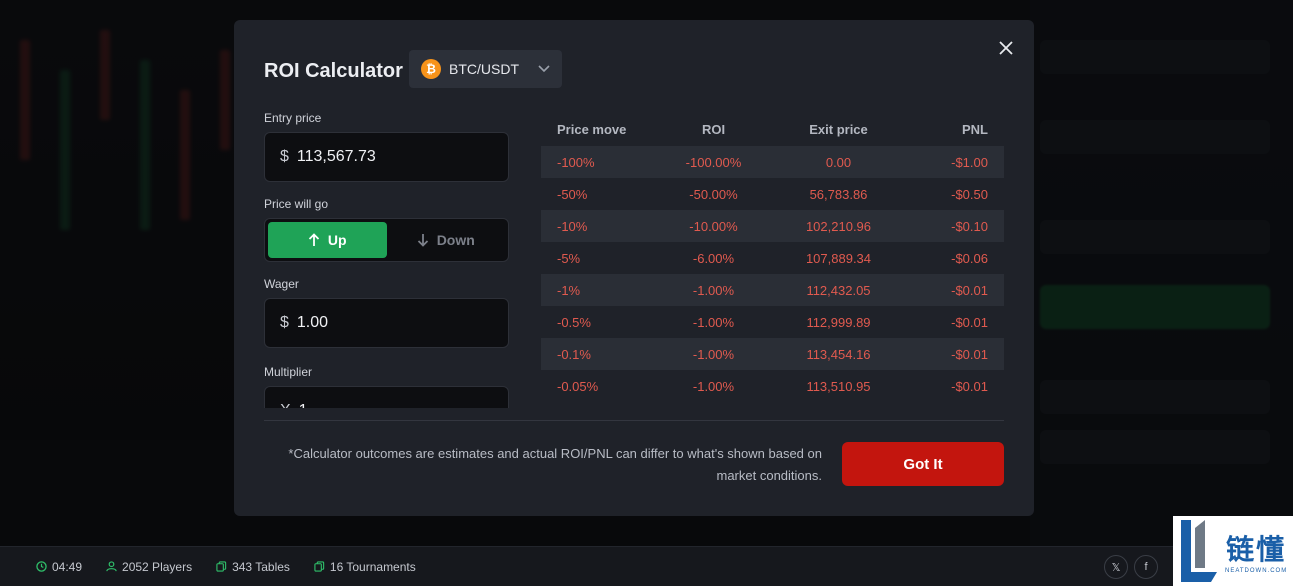 This screenshot has height=586, width=1293. What do you see at coordinates (772, 290) in the screenshot?
I see `table-row: -1% -1.00% 112,432.05 -$0.01` at bounding box center [772, 290].